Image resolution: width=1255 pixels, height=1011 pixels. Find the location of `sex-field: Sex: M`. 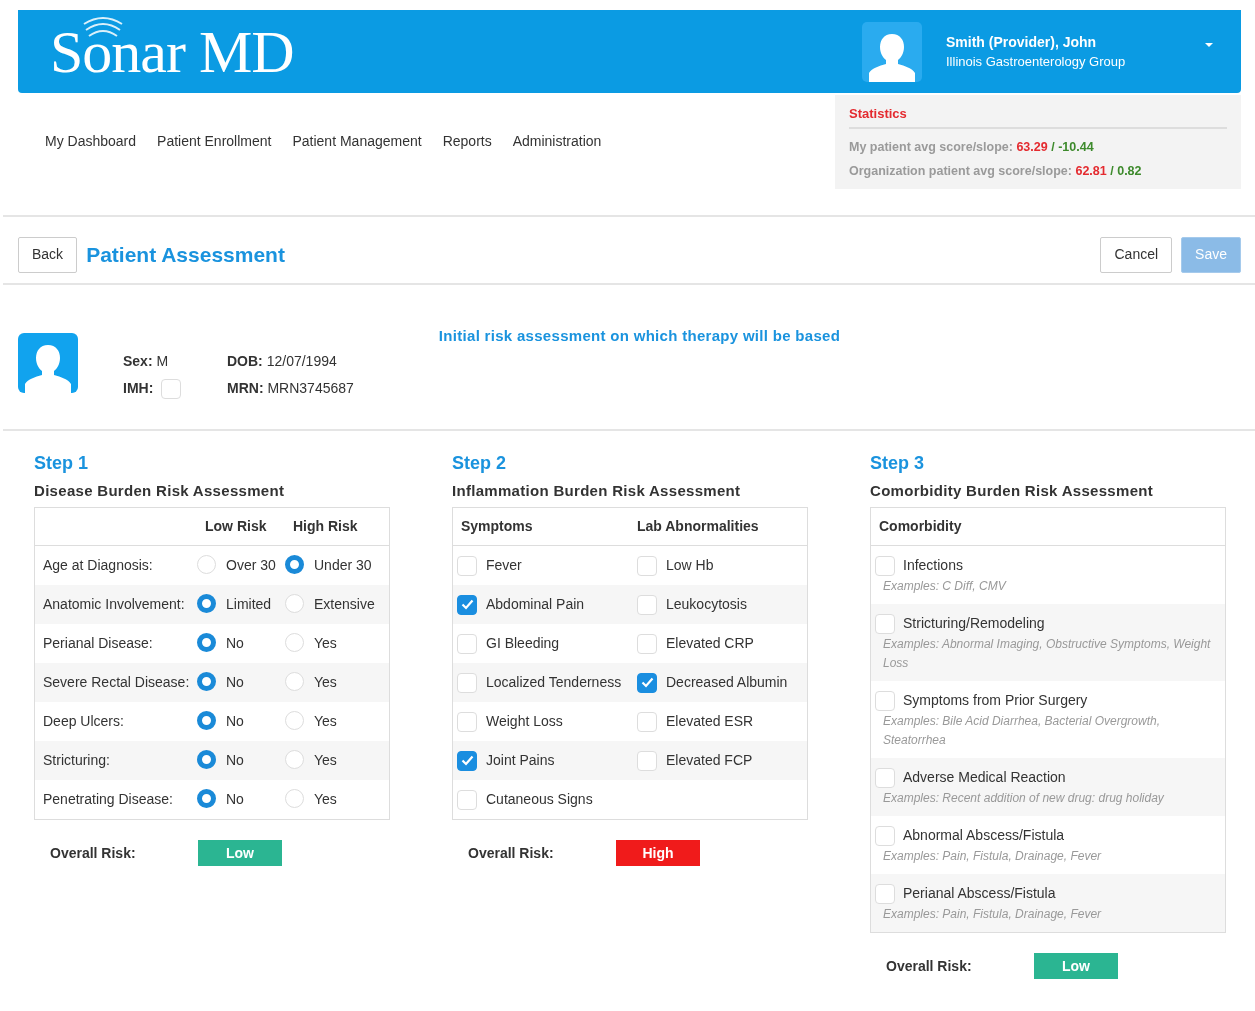

sex-field: Sex: M is located at coordinates (175, 361).